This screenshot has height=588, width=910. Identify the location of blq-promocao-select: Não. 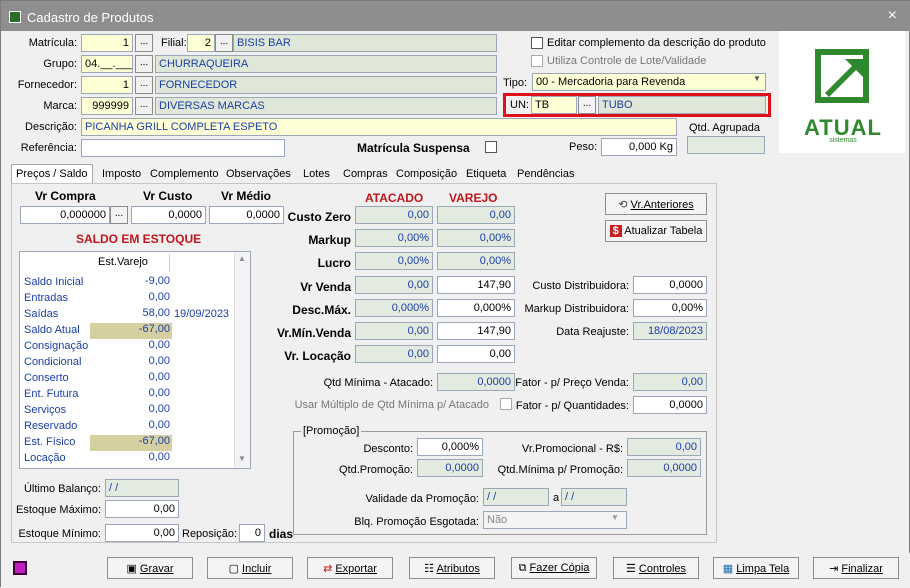
(555, 520).